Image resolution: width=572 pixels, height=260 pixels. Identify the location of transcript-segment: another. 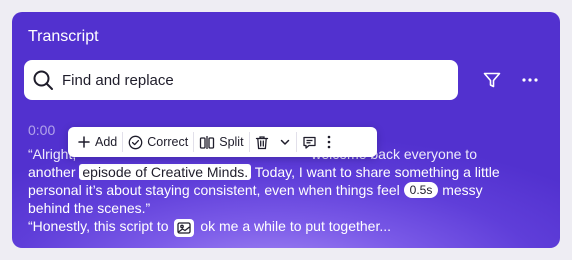
(51, 172).